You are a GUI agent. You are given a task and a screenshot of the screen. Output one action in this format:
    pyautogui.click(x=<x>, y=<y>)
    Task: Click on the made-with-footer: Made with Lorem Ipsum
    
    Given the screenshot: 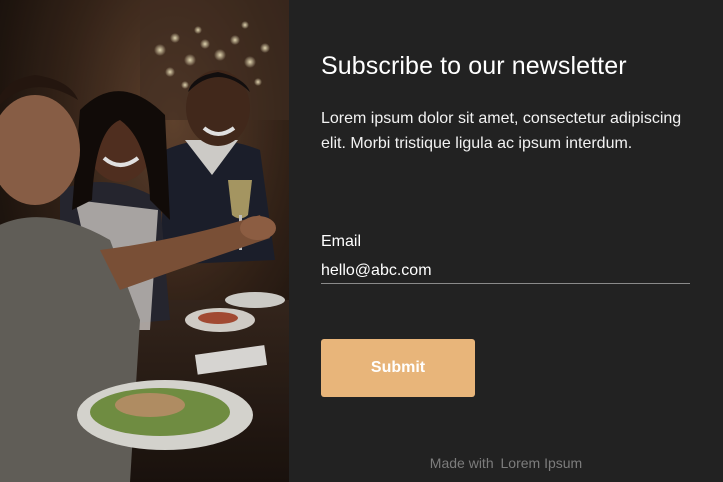 What is the action you would take?
    pyautogui.click(x=506, y=463)
    